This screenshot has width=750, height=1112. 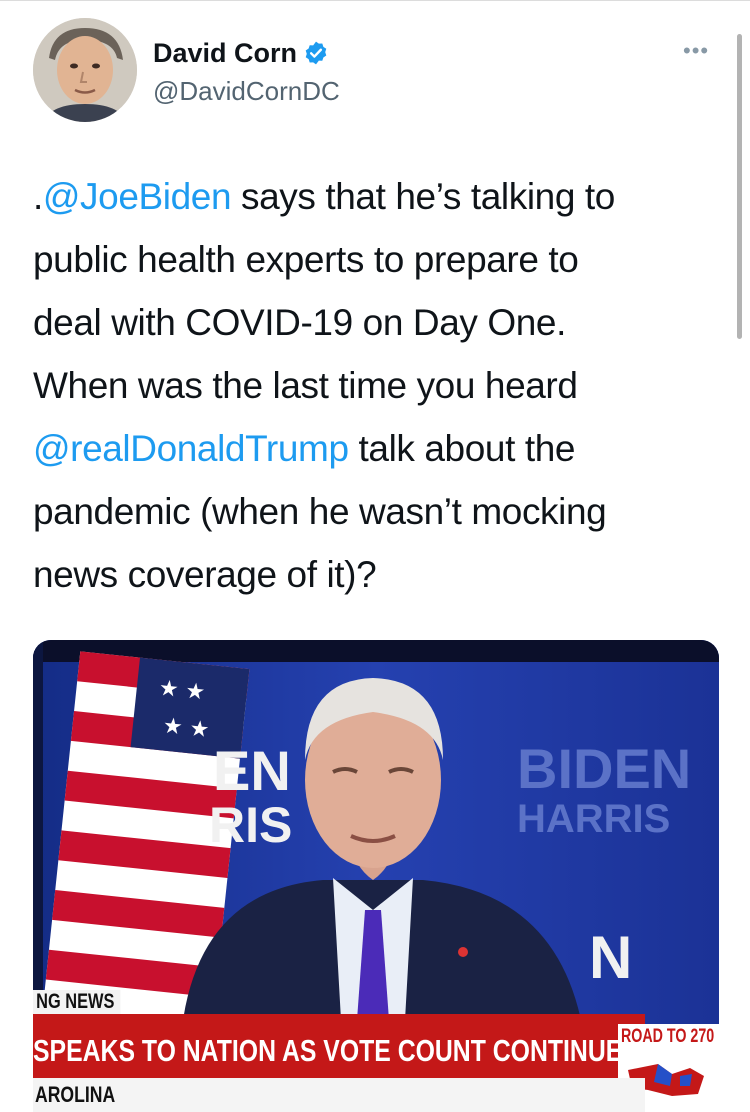 I want to click on mention-link: @JoeBiden, so click(x=137, y=196).